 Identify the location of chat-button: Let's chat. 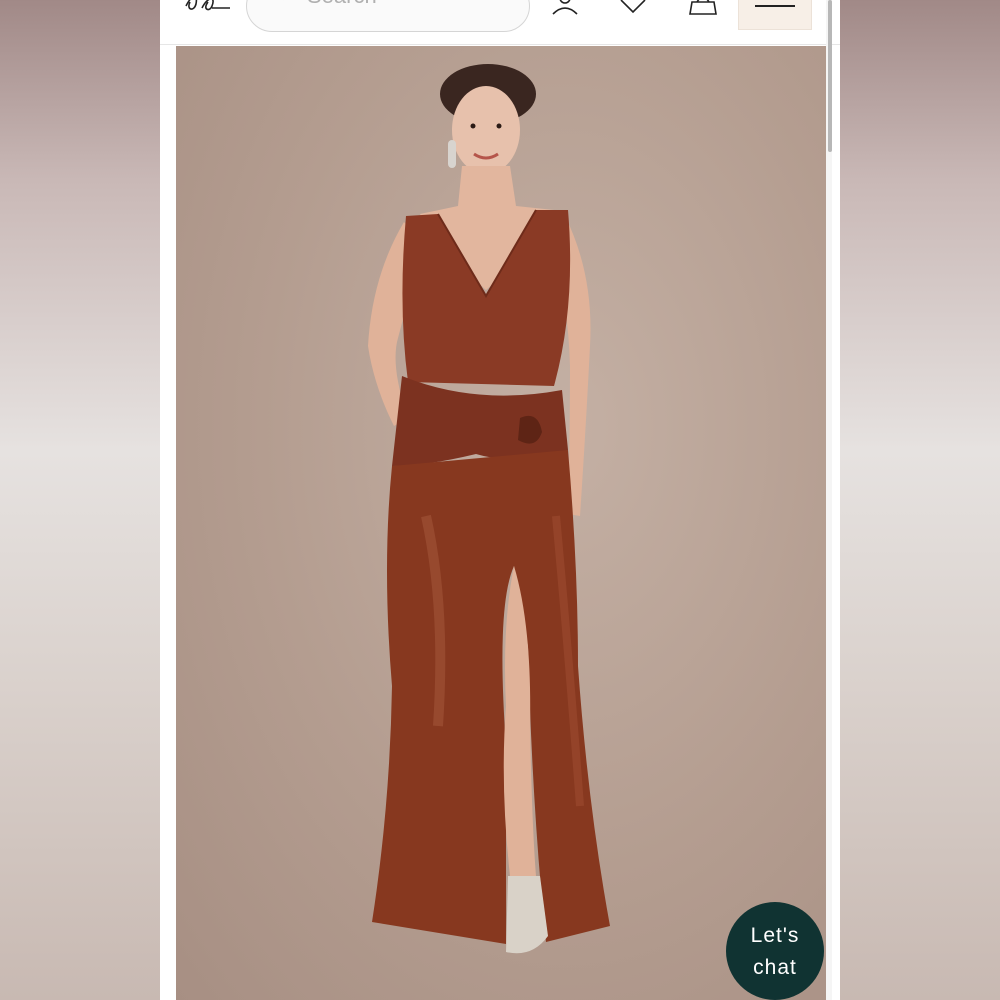
(775, 951).